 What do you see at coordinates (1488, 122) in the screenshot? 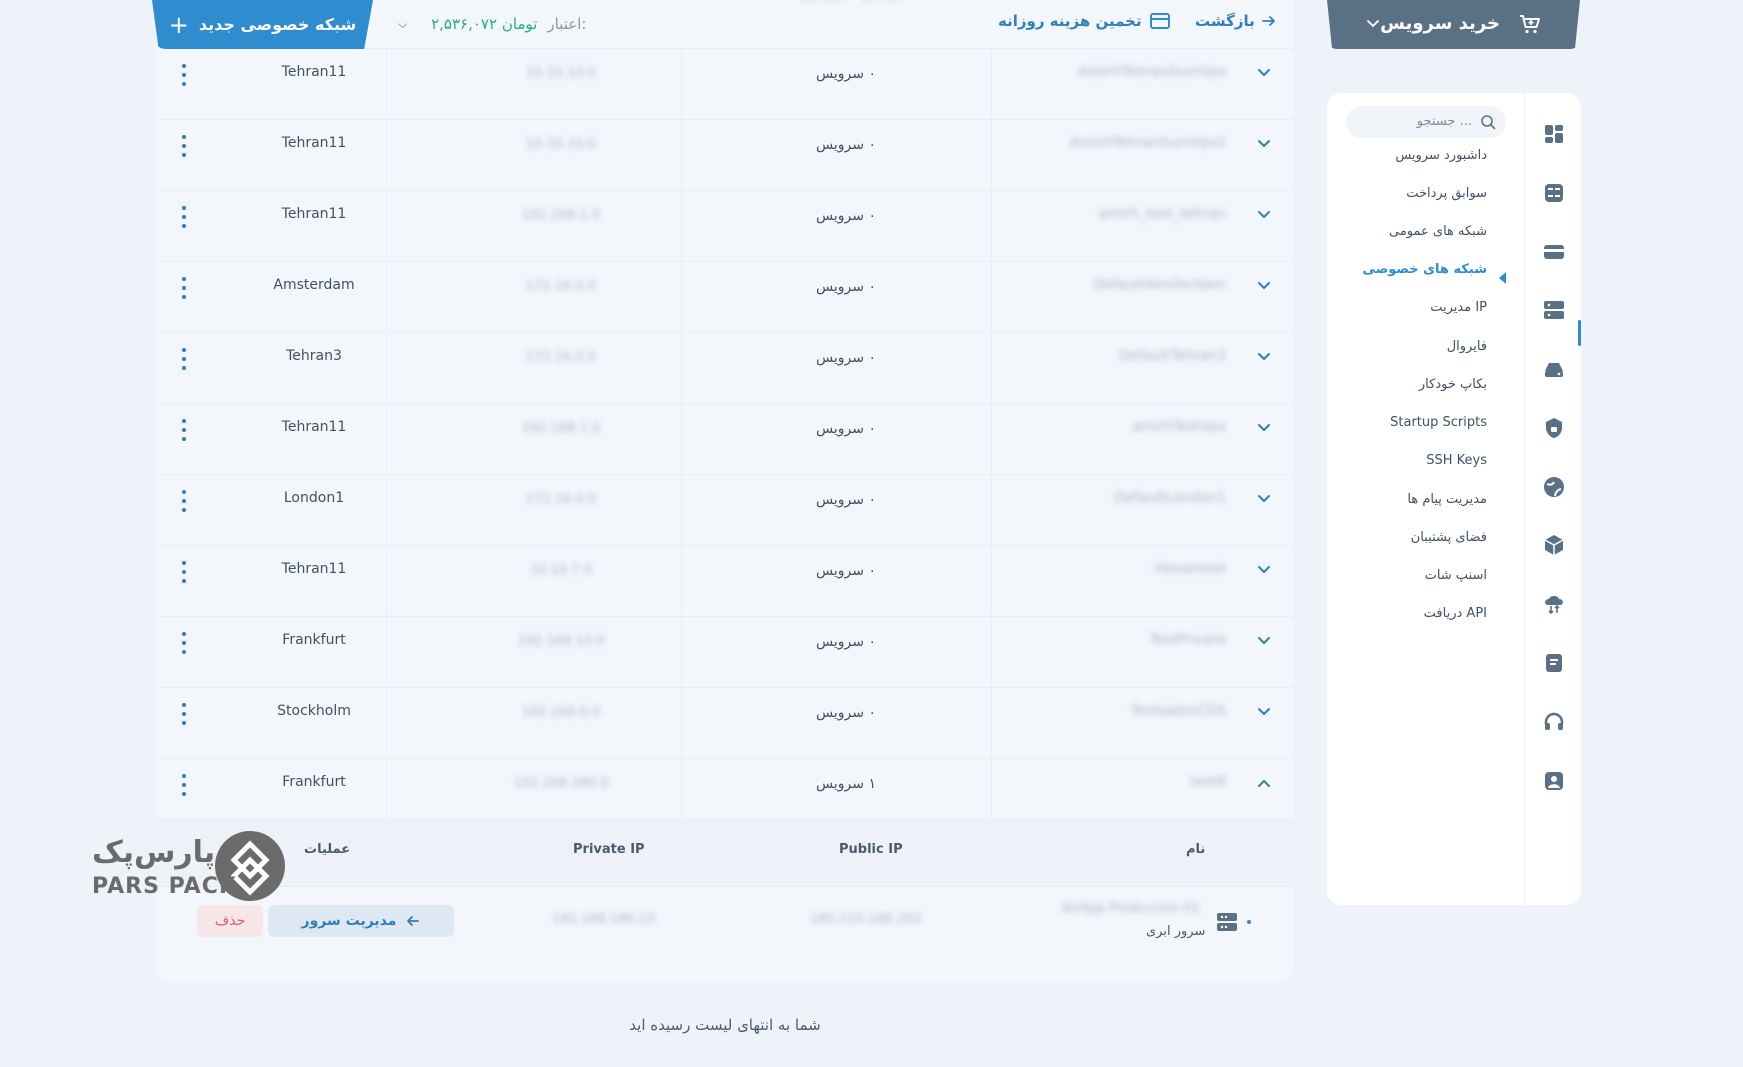
I see `search-icon` at bounding box center [1488, 122].